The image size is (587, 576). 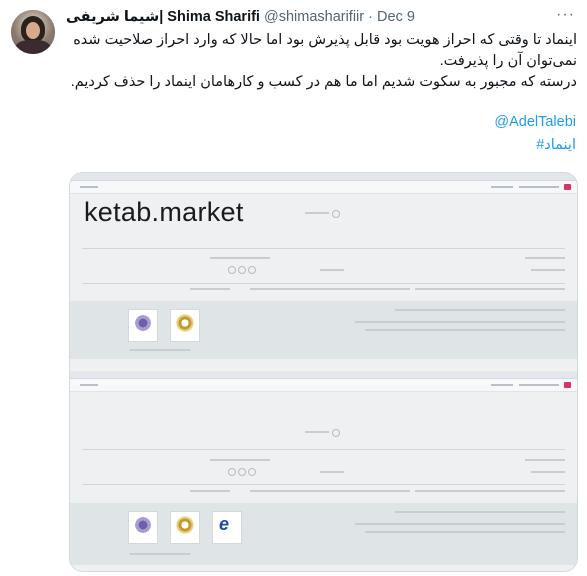 What do you see at coordinates (163, 17) in the screenshot?
I see `display-name: شیما شریفی| Shima Sharifi` at bounding box center [163, 17].